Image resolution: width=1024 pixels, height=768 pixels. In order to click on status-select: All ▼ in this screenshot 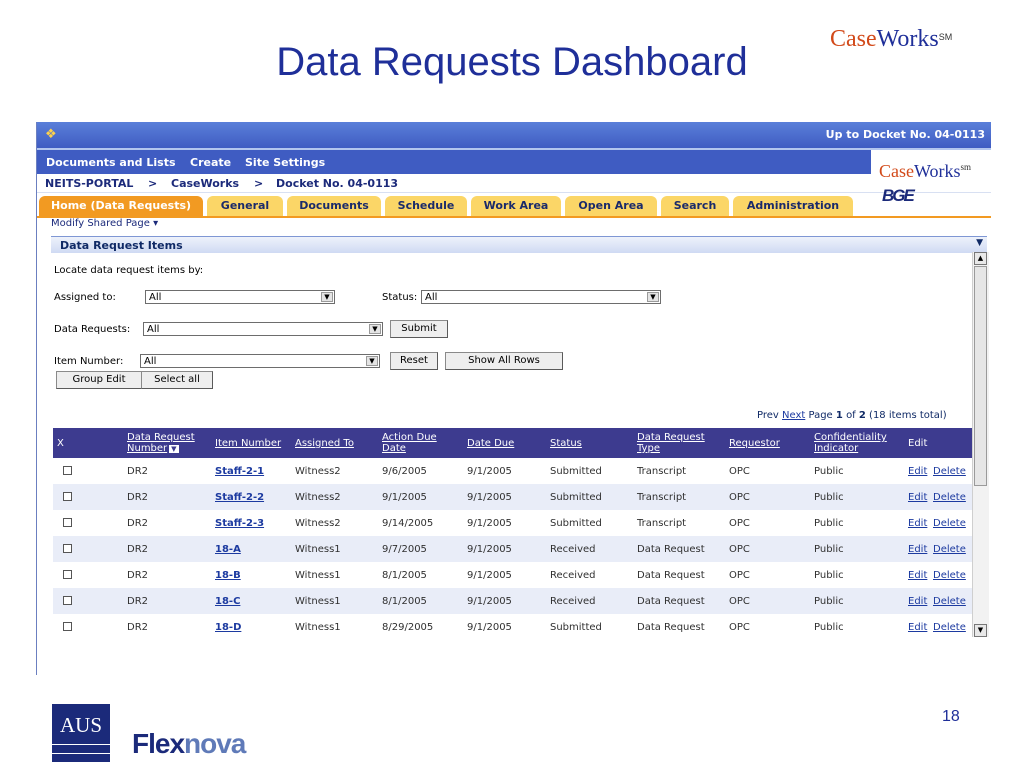, I will do `click(541, 297)`.